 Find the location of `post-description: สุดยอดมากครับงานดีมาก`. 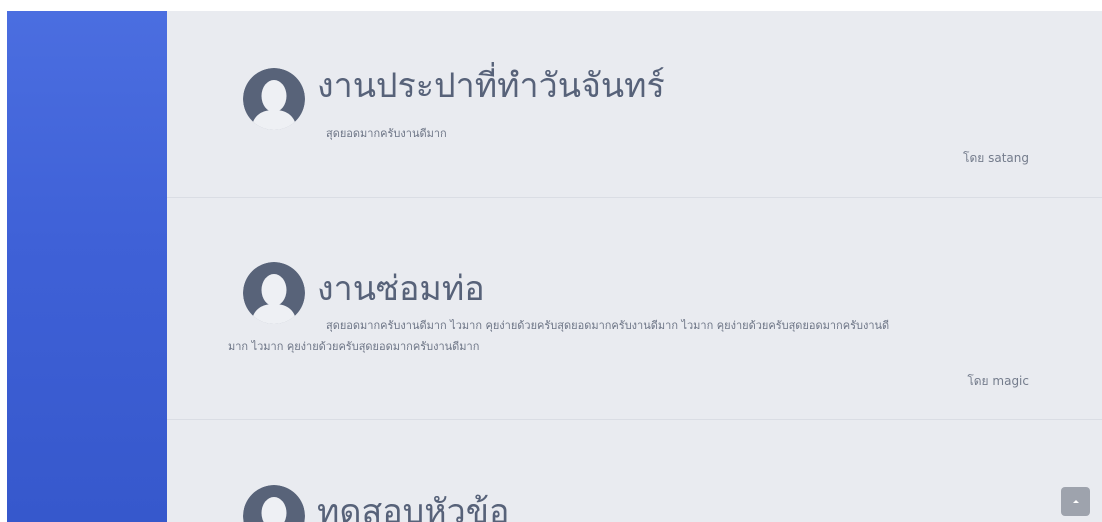

post-description: สุดยอดมากครับงานดีมาก is located at coordinates (386, 133).